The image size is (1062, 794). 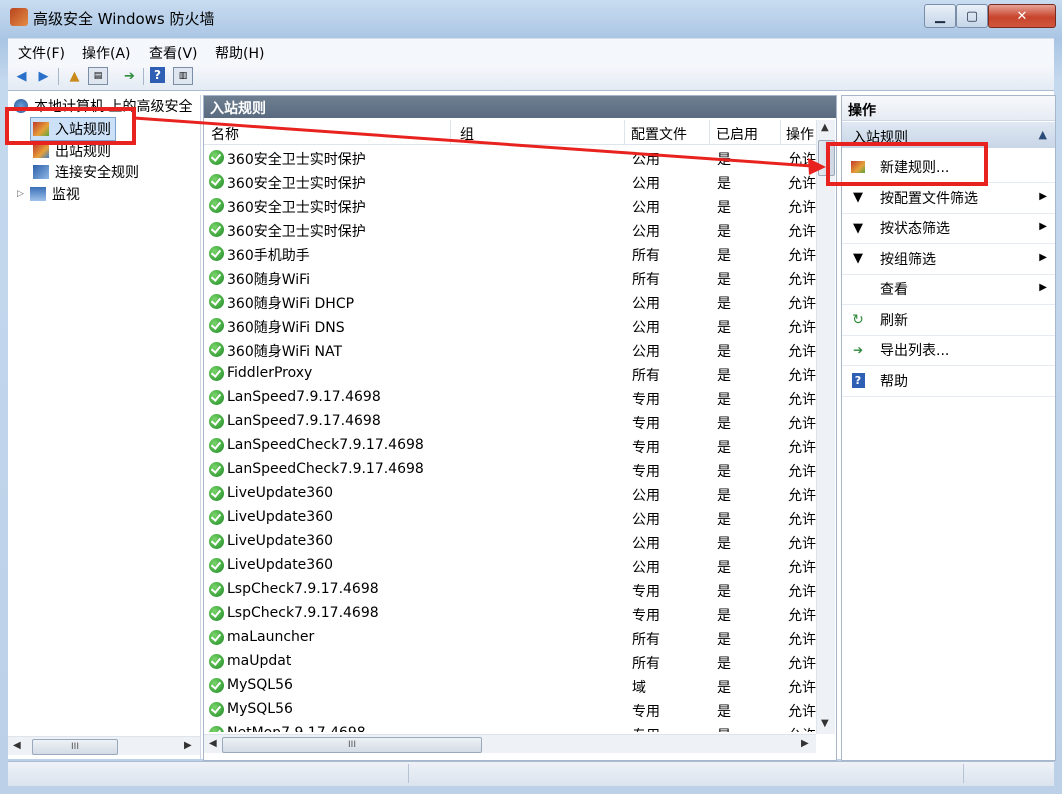 What do you see at coordinates (473, 142) in the screenshot?
I see `annotation-arrow-line` at bounding box center [473, 142].